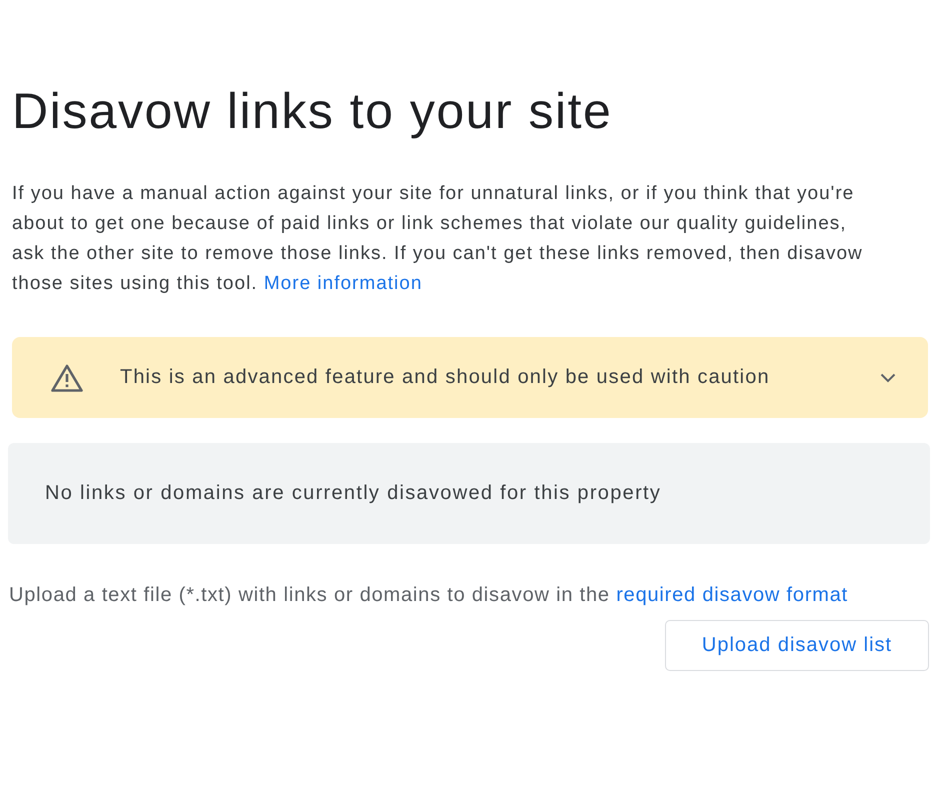 Image resolution: width=940 pixels, height=788 pixels. What do you see at coordinates (888, 377) in the screenshot?
I see `chevron-down-icon` at bounding box center [888, 377].